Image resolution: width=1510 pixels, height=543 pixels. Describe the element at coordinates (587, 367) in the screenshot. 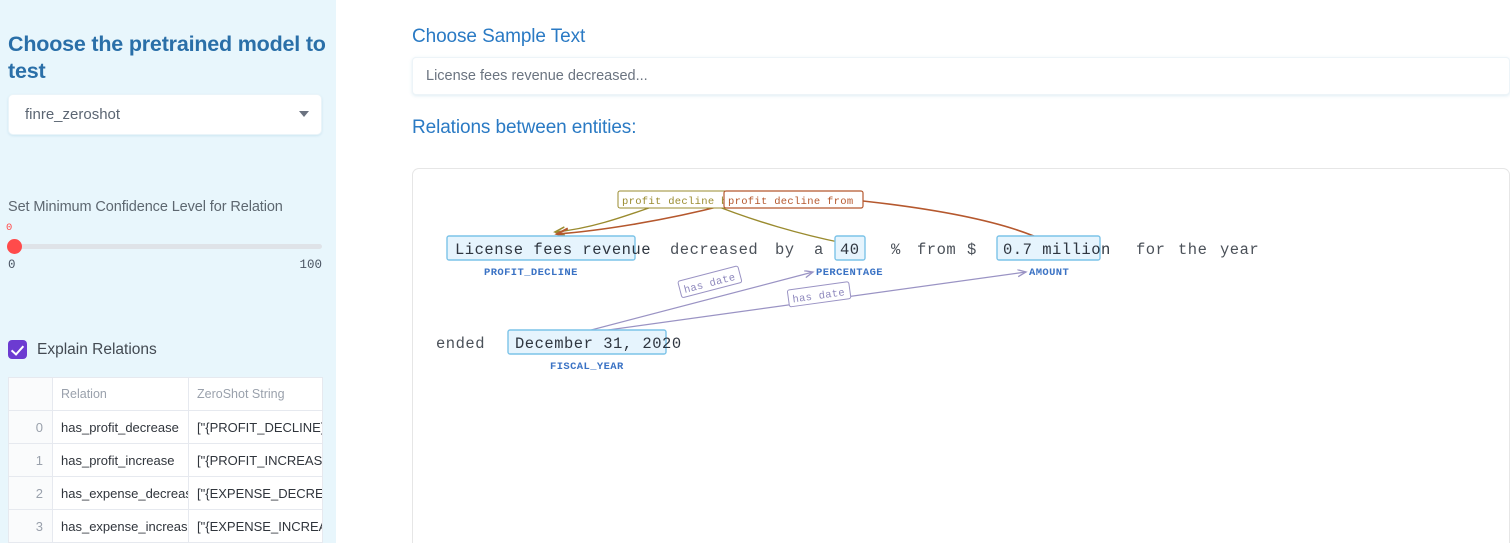

I see `entity-tag: FISCAL_YEAR` at that location.